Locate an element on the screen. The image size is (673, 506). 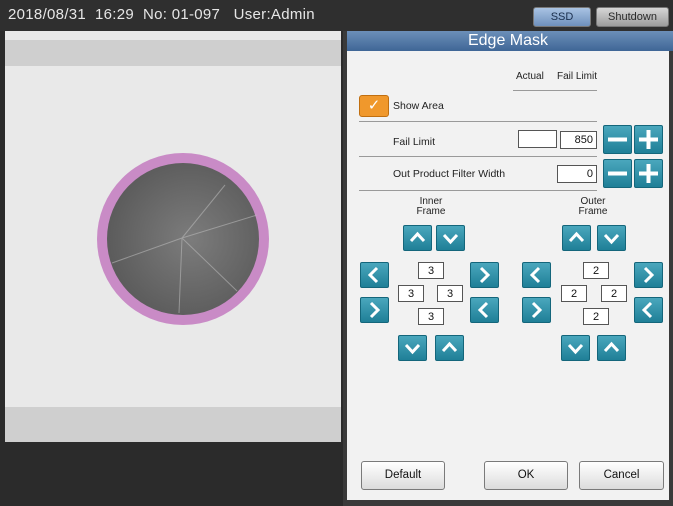
fail-limit-actual-field is located at coordinates (537, 139).